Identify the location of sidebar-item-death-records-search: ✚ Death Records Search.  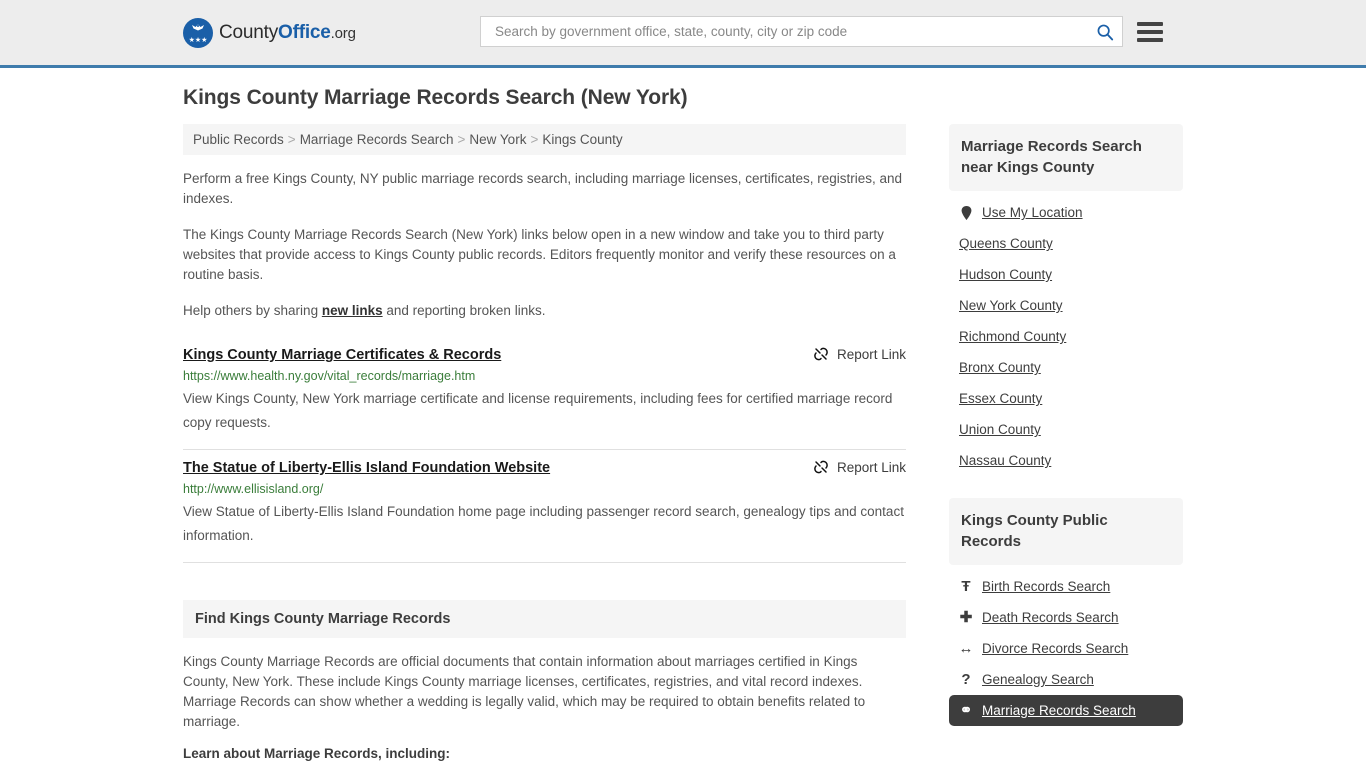
(1066, 617).